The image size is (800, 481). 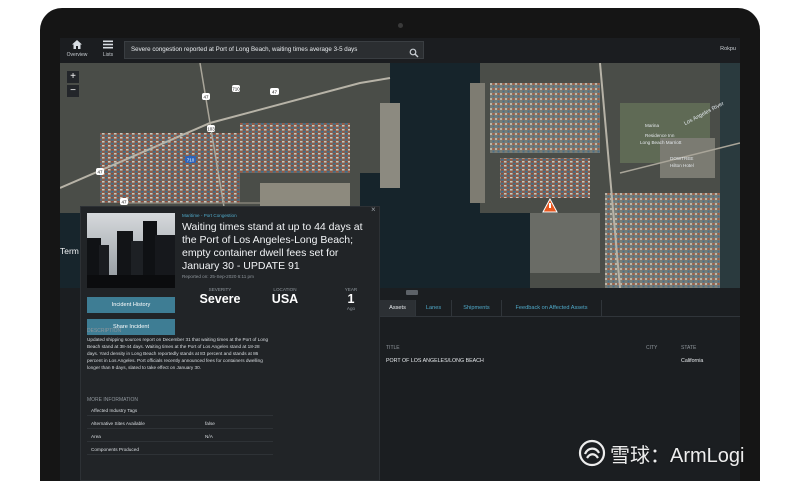 I want to click on info-row: Components Produced, so click(x=180, y=449).